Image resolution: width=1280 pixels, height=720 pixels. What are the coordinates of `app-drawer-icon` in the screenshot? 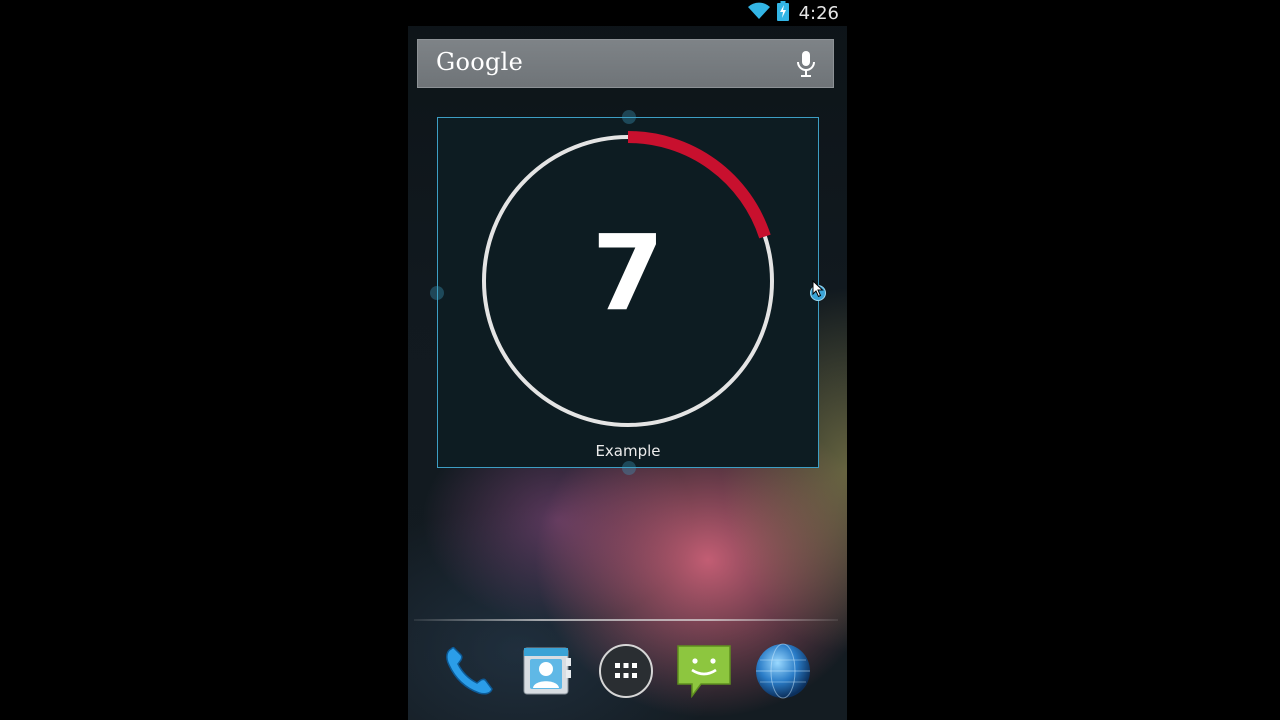 It's located at (626, 671).